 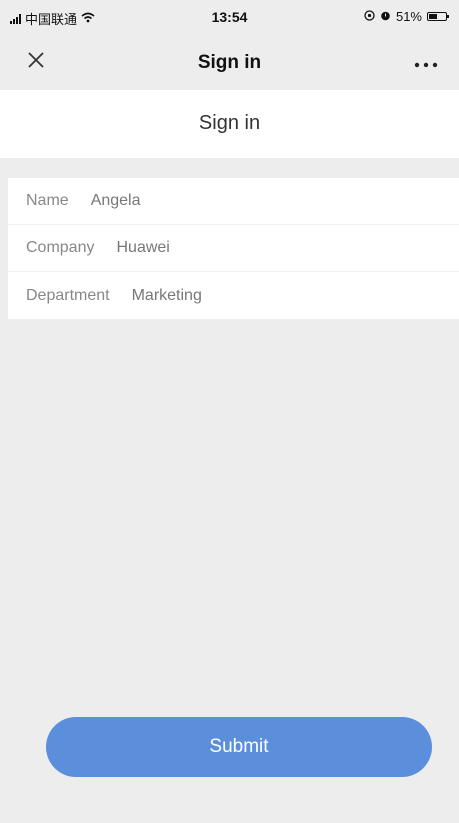 I want to click on more-icon, so click(x=426, y=62).